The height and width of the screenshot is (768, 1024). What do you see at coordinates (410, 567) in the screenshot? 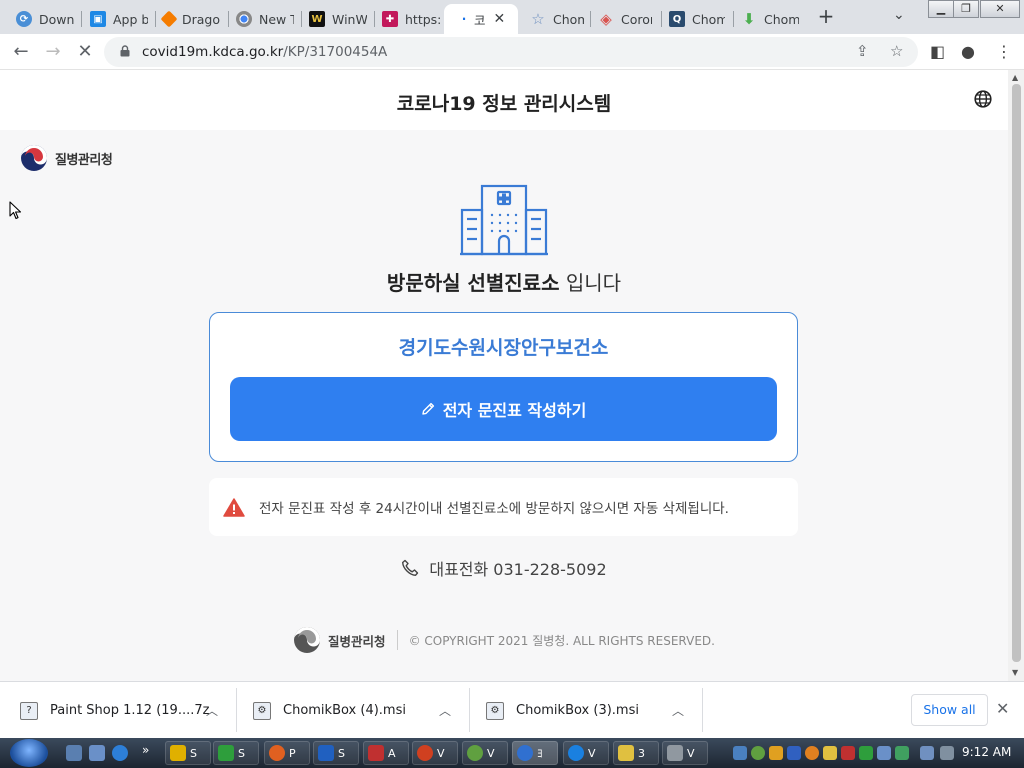
I see `phone-icon` at bounding box center [410, 567].